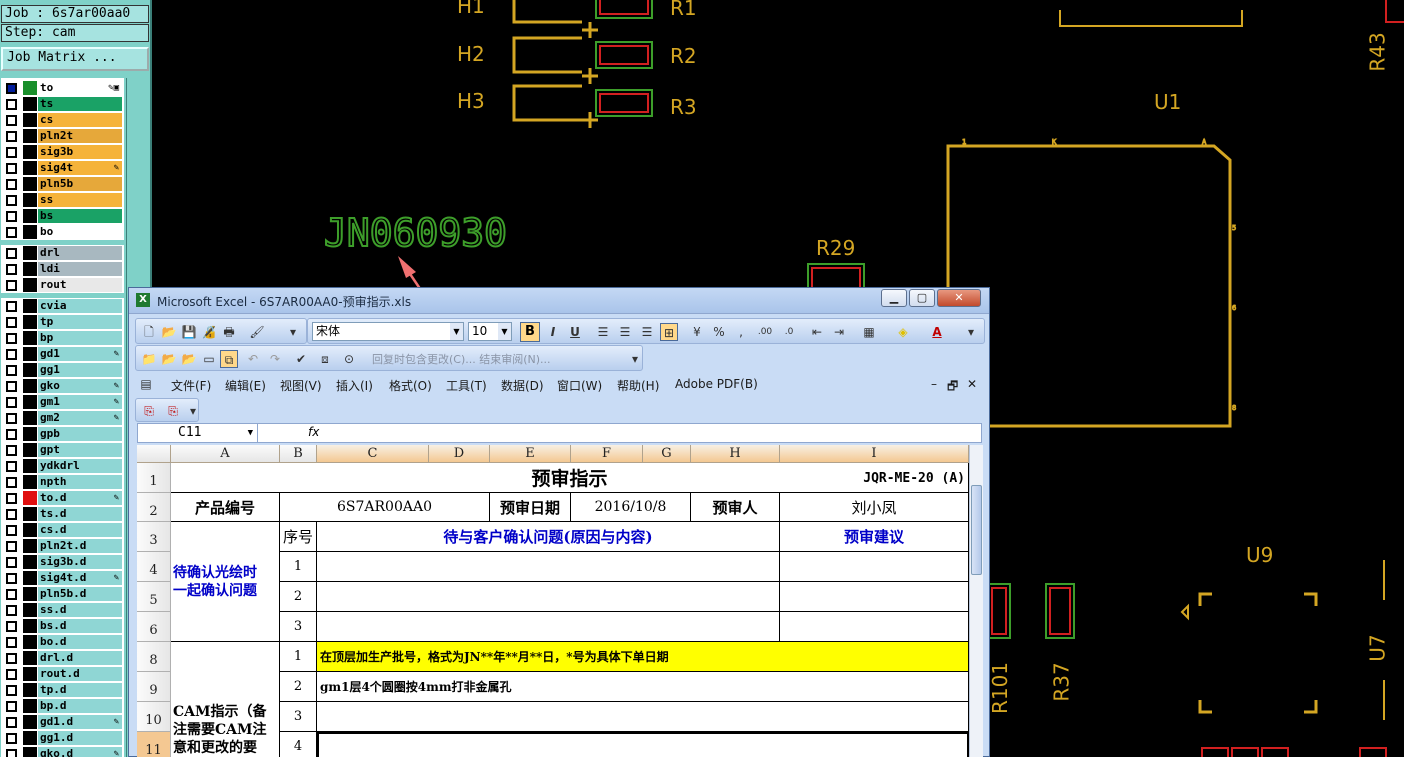 The height and width of the screenshot is (757, 1404). I want to click on row-header-10: 10, so click(154, 717).